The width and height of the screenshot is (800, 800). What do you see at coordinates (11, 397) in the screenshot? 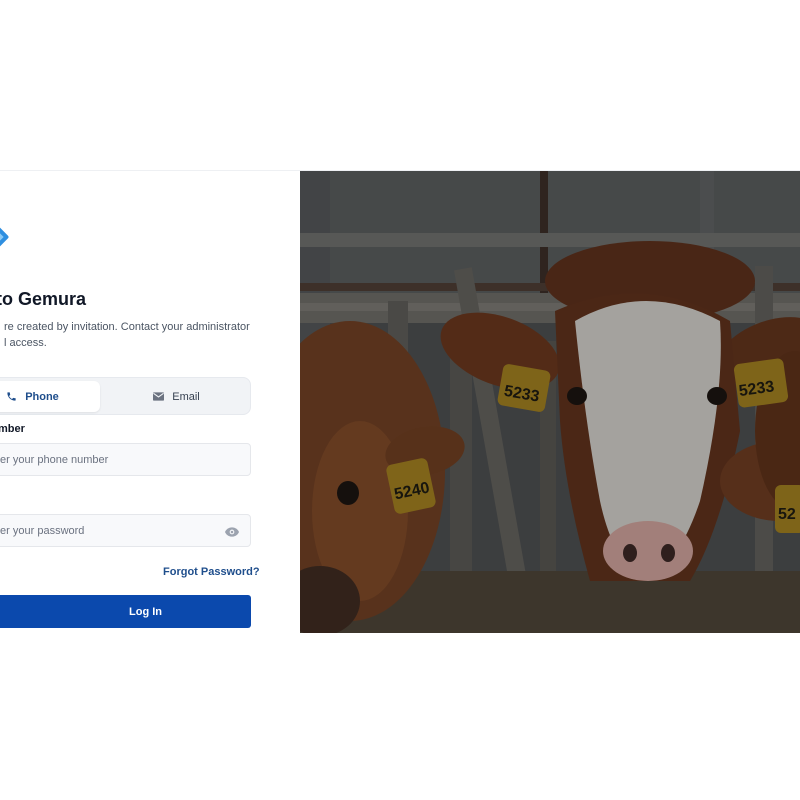
I see `phone-icon` at bounding box center [11, 397].